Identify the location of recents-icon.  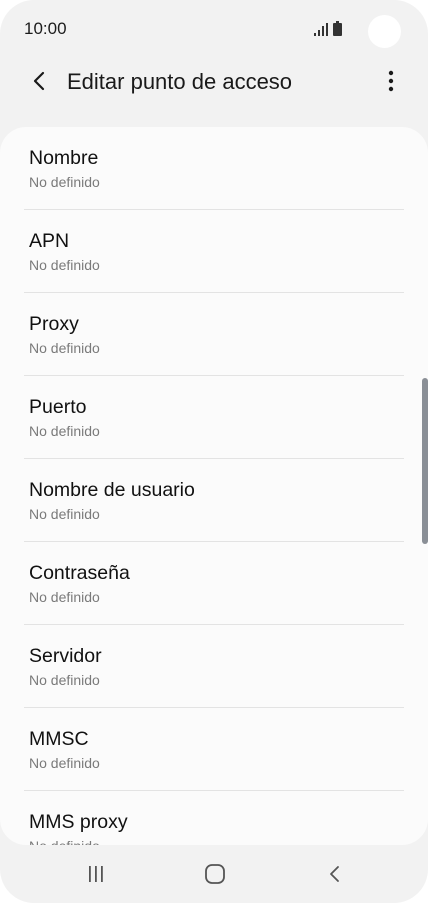
(96, 874).